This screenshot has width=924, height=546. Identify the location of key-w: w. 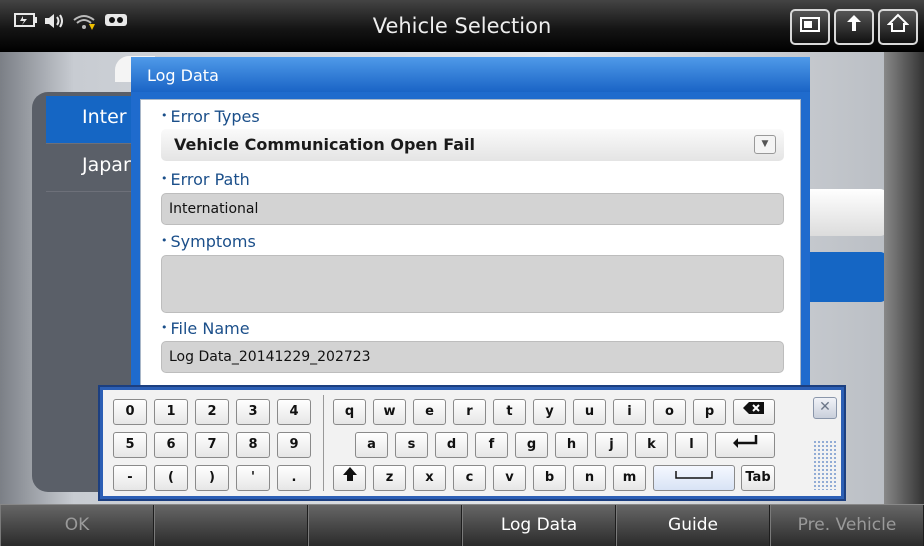
(389, 412).